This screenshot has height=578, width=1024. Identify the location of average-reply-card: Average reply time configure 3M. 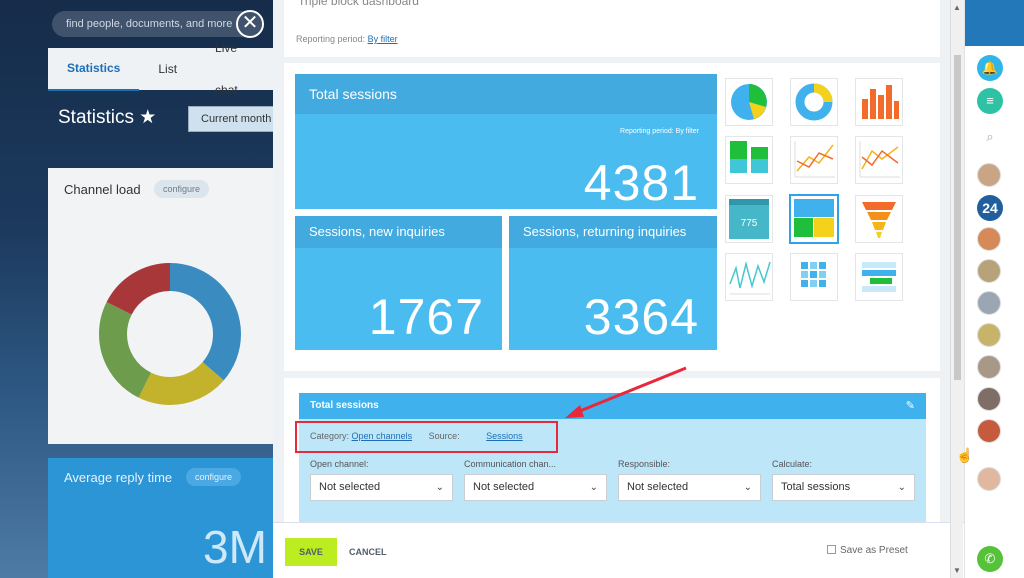
(163, 518).